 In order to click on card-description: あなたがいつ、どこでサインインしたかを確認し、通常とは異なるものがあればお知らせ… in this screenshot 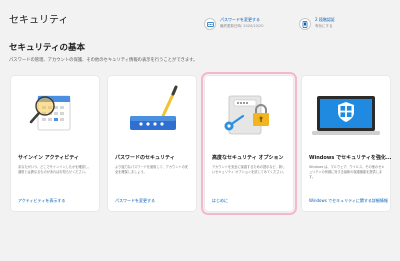, I will do `click(55, 169)`.